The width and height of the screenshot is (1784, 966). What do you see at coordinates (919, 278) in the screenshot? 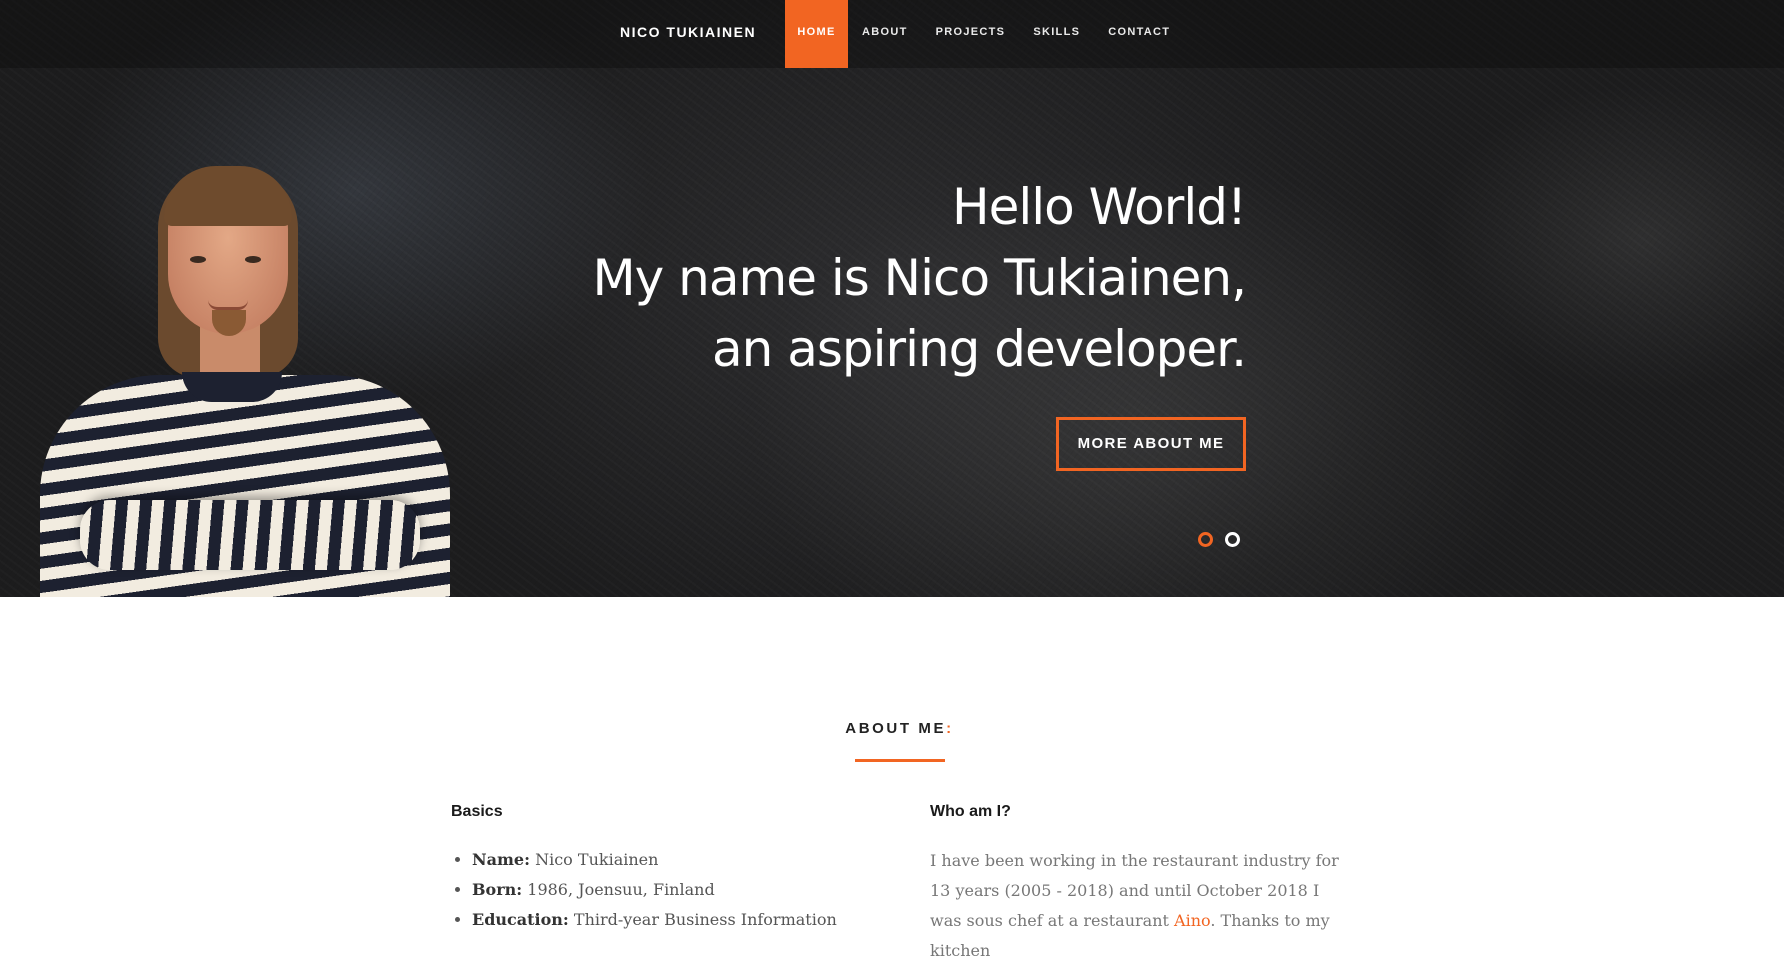
I see `hero-line-name: My name is Nico Tukiainen,` at bounding box center [919, 278].